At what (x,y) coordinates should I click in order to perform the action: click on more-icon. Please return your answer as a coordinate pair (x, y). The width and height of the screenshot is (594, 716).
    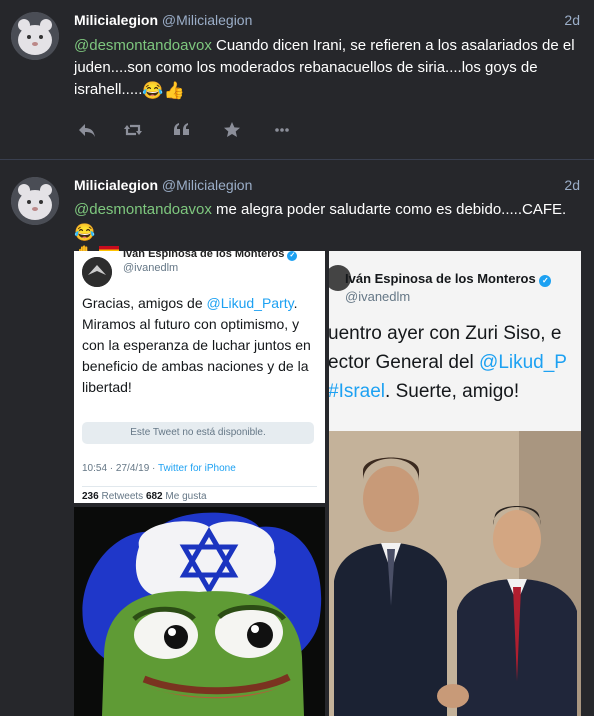
    Looking at the image, I should click on (282, 131).